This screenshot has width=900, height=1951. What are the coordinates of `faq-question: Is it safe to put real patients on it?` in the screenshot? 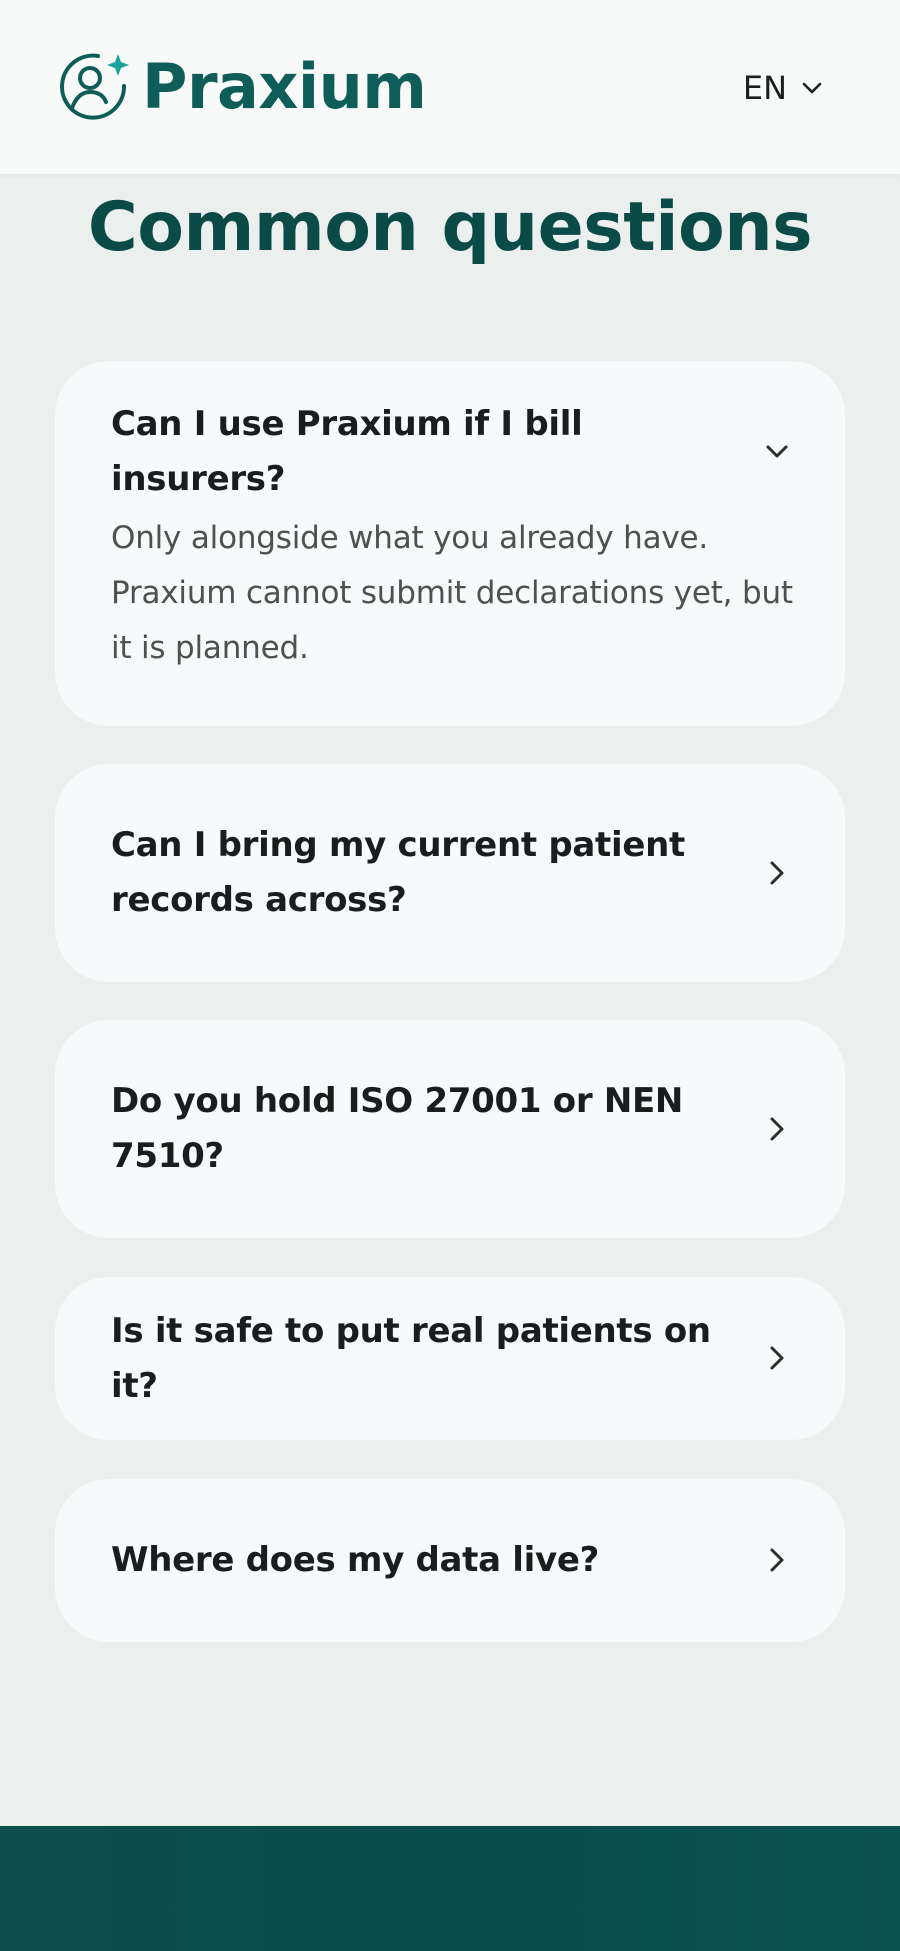 It's located at (421, 1358).